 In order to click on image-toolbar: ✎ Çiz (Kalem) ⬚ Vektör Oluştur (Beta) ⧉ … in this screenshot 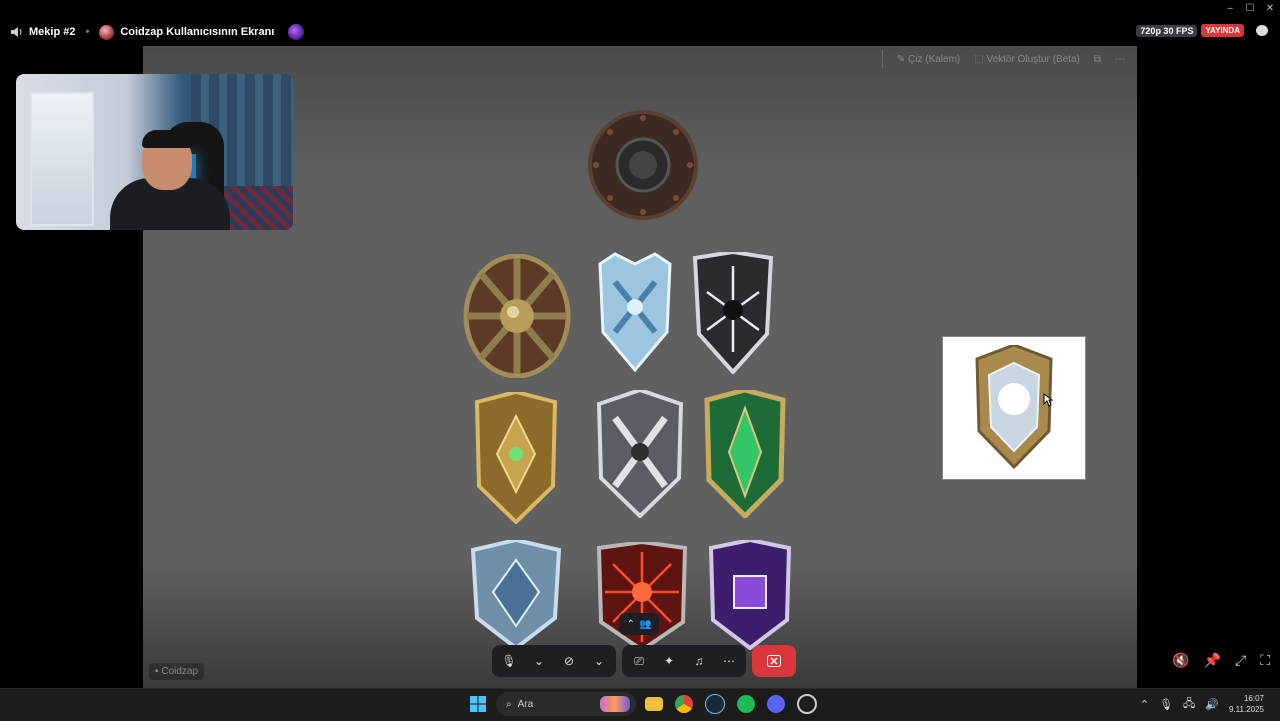, I will do `click(1003, 59)`.